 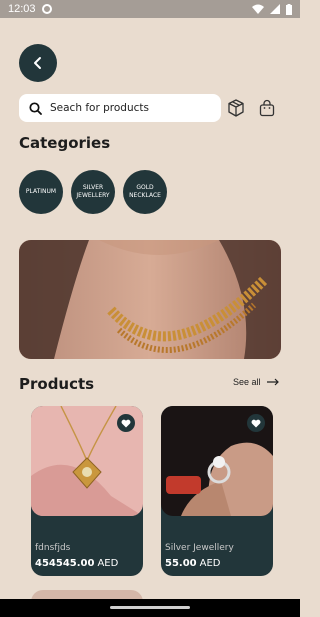 I want to click on category-label: SILVER JEWELLERY, so click(x=93, y=191).